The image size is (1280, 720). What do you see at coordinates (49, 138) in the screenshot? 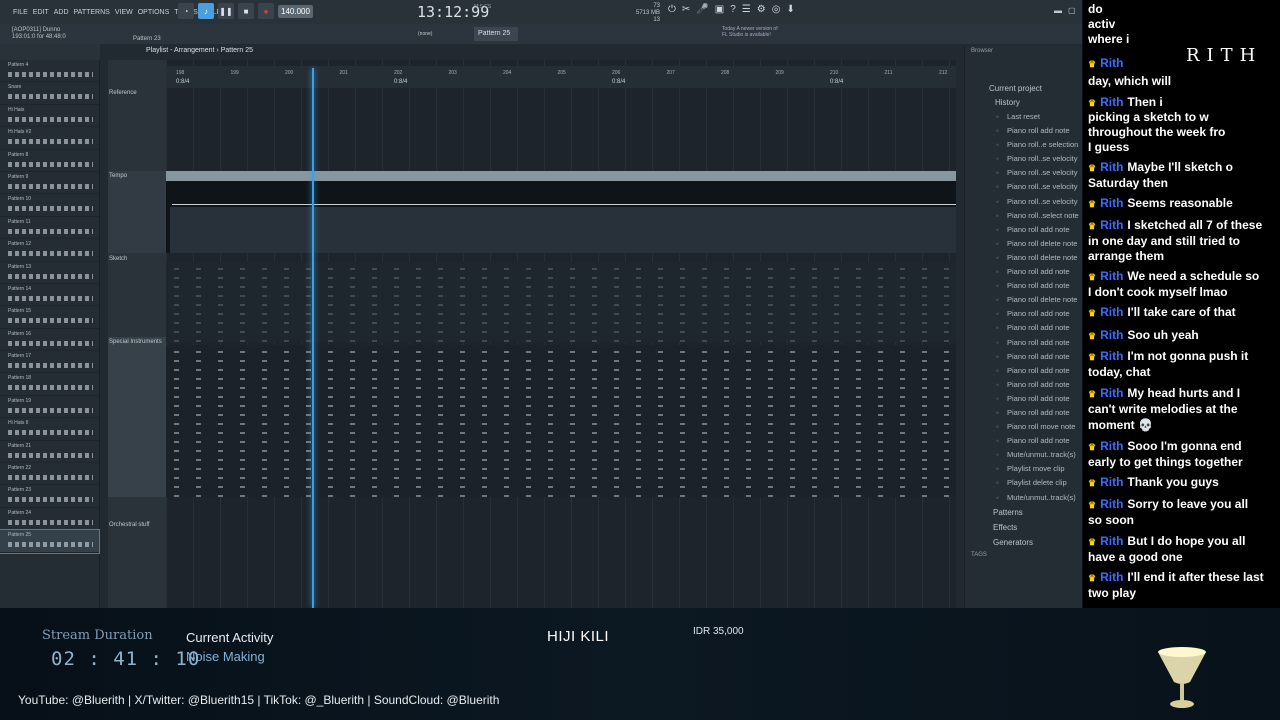
I see `pattern-item: Hi Hats #2` at bounding box center [49, 138].